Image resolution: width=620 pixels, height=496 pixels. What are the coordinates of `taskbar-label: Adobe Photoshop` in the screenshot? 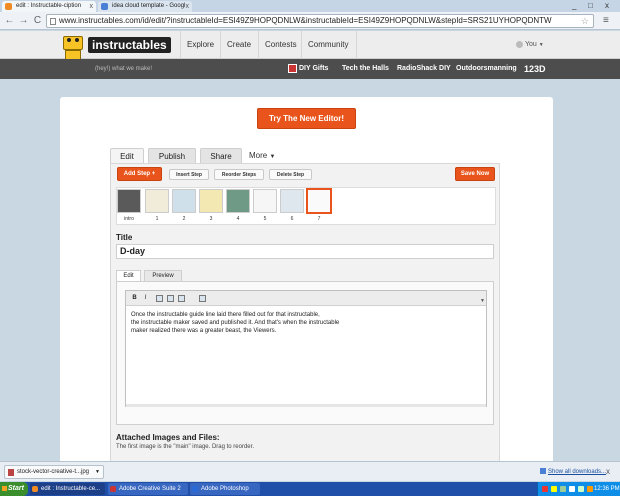 It's located at (225, 489).